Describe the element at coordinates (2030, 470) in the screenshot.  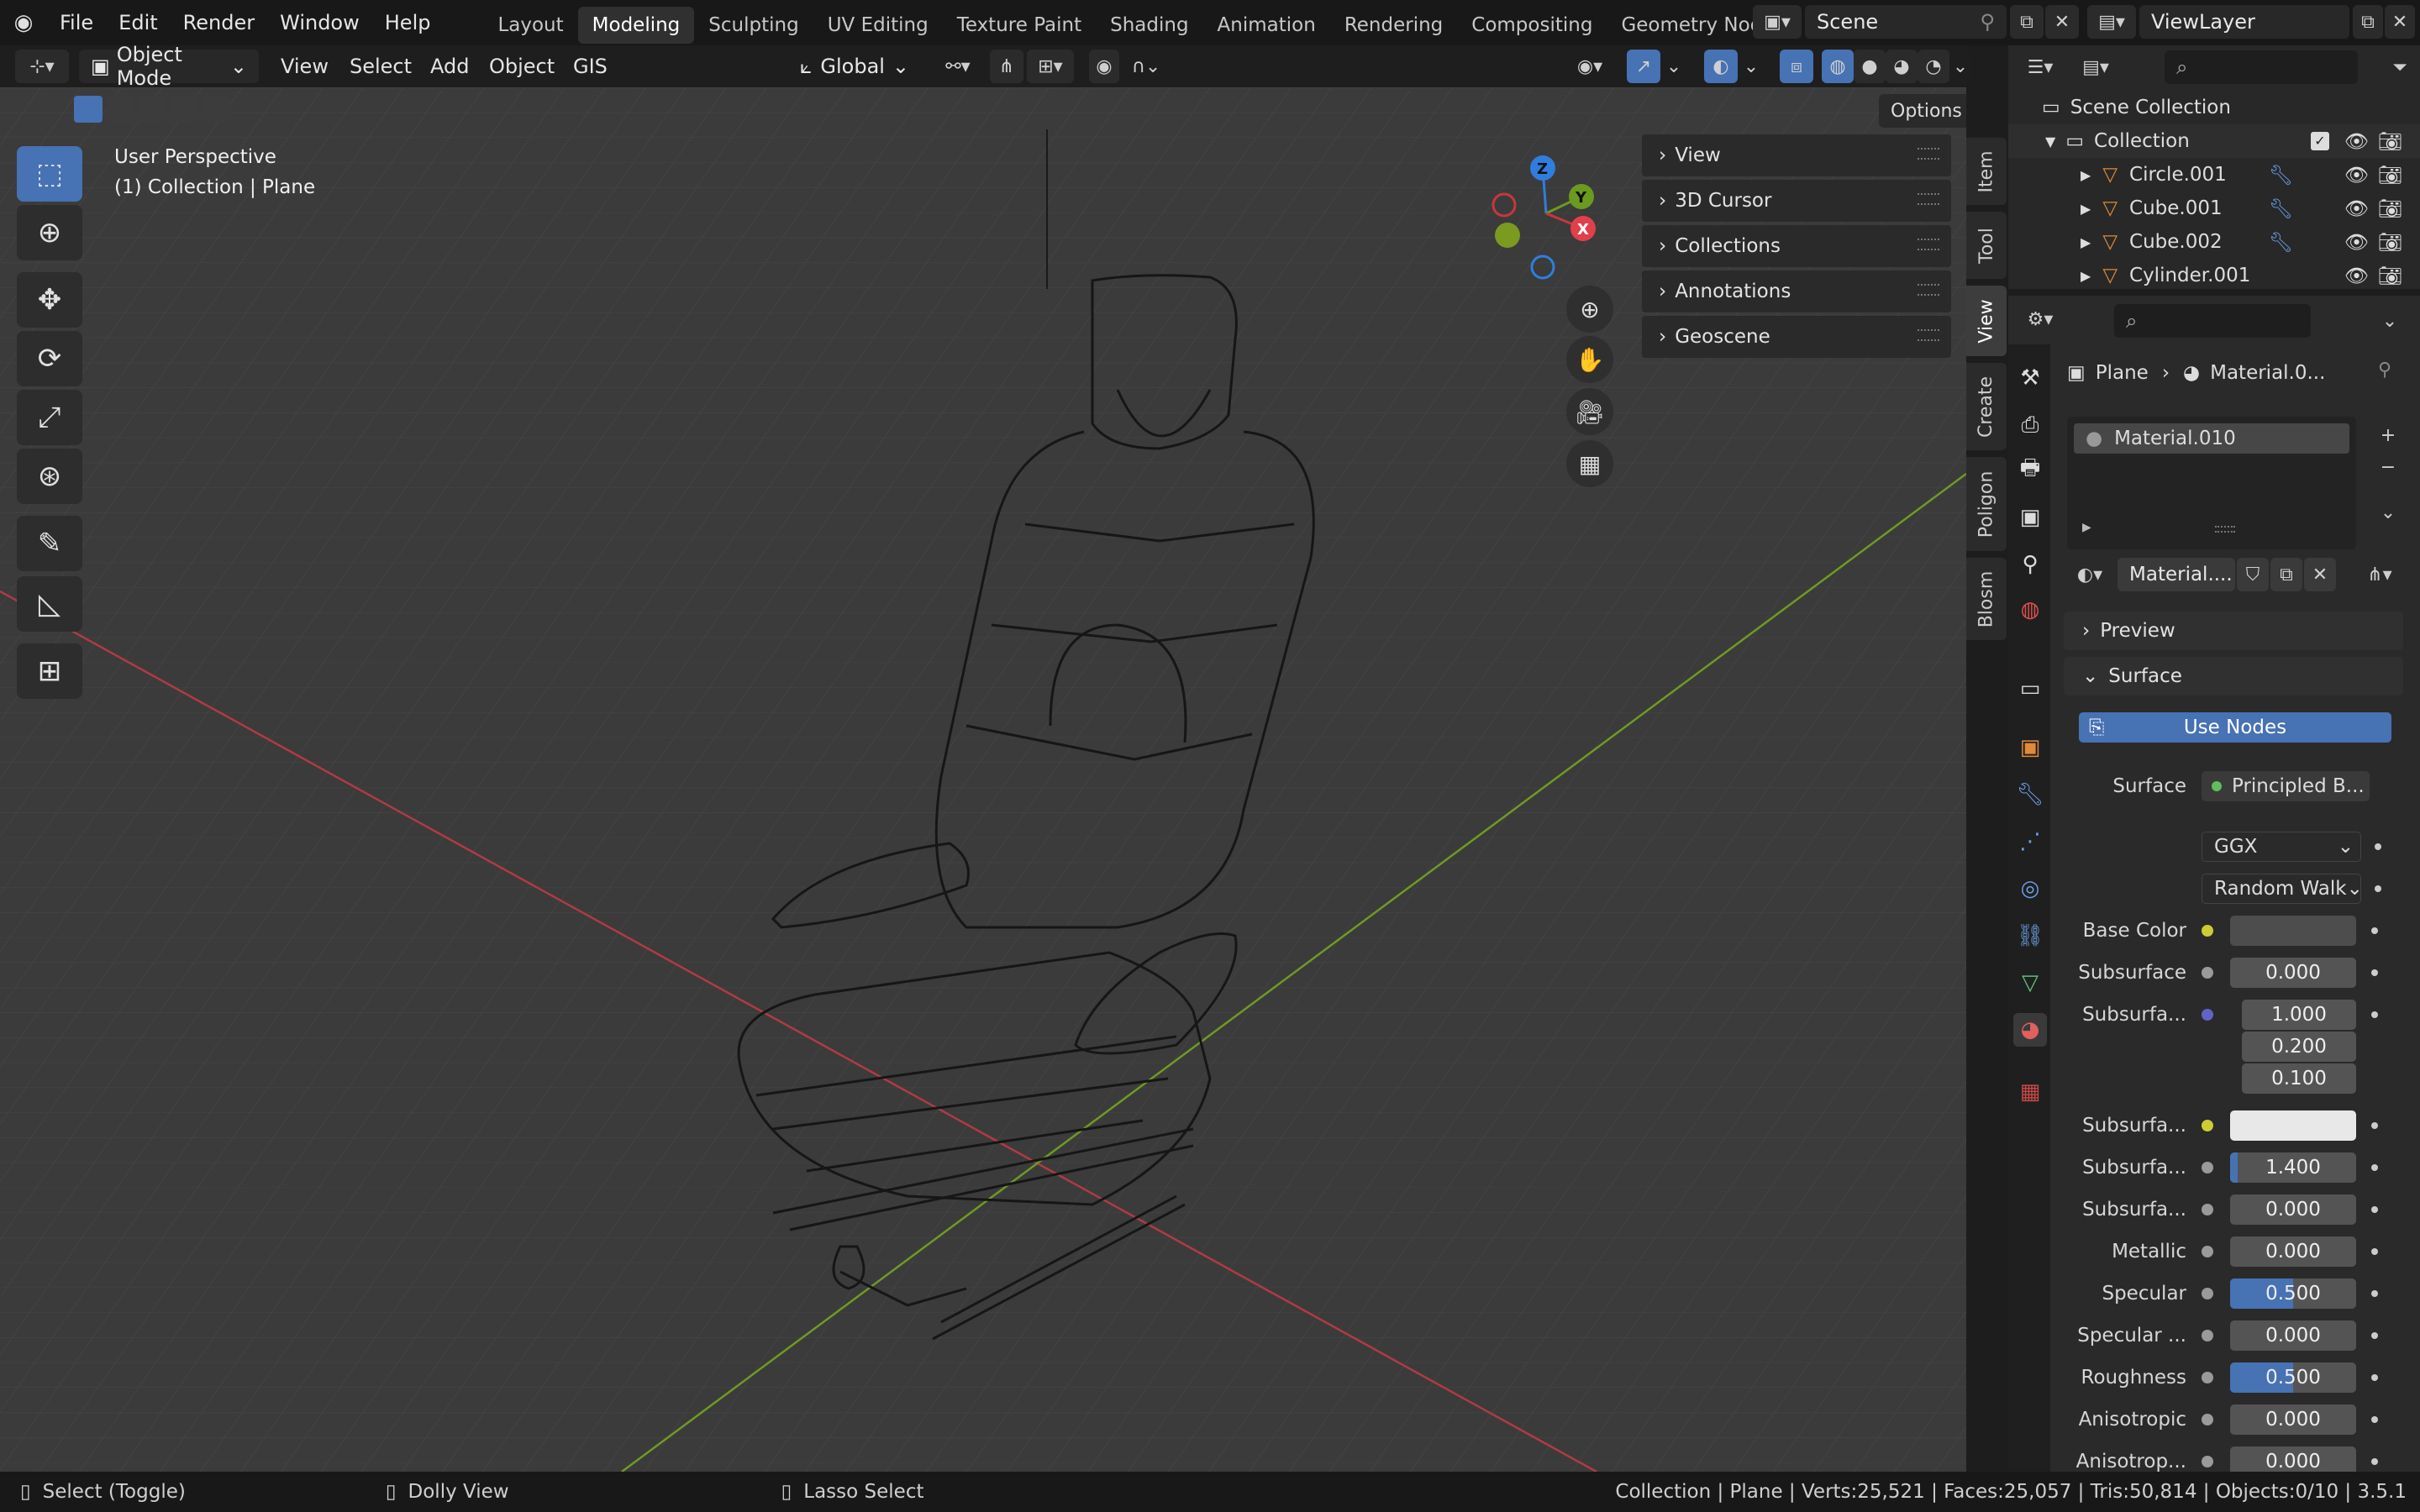
I see `output-tab-icon: 🖶︎` at that location.